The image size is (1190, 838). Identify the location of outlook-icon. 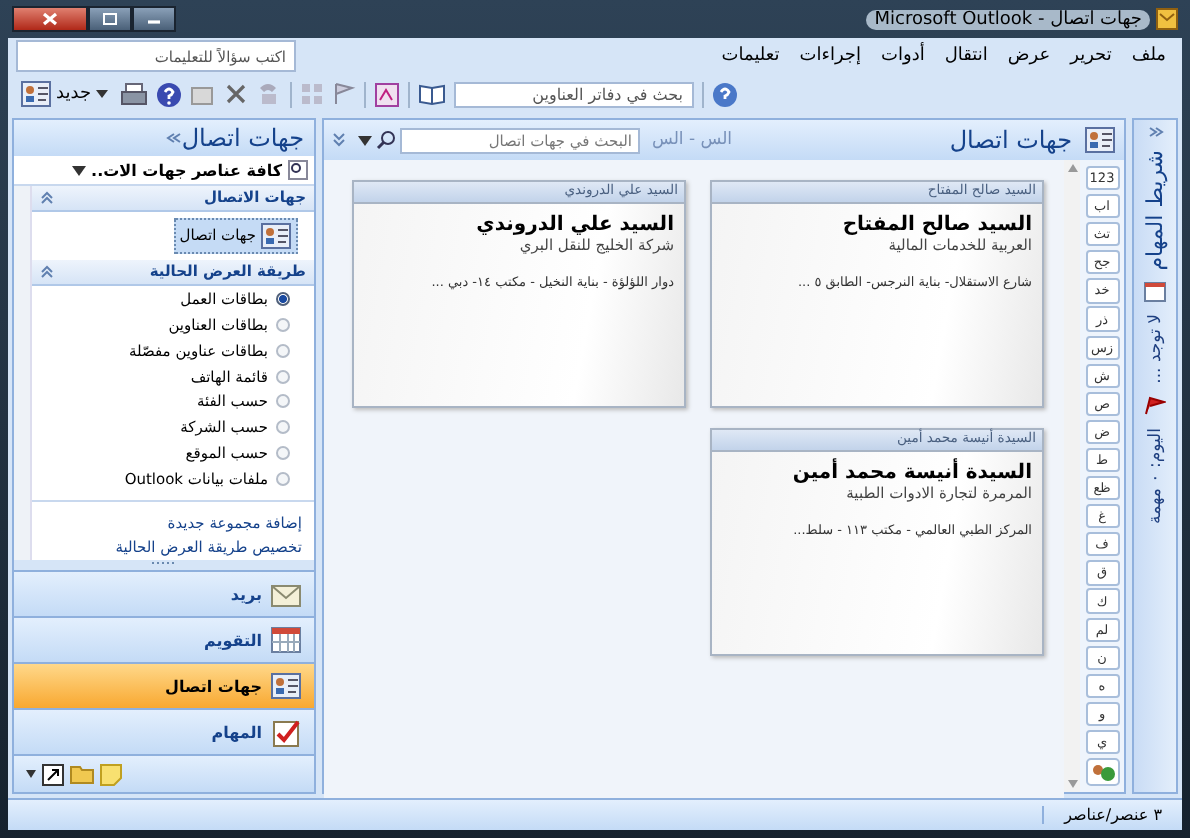
(1167, 19).